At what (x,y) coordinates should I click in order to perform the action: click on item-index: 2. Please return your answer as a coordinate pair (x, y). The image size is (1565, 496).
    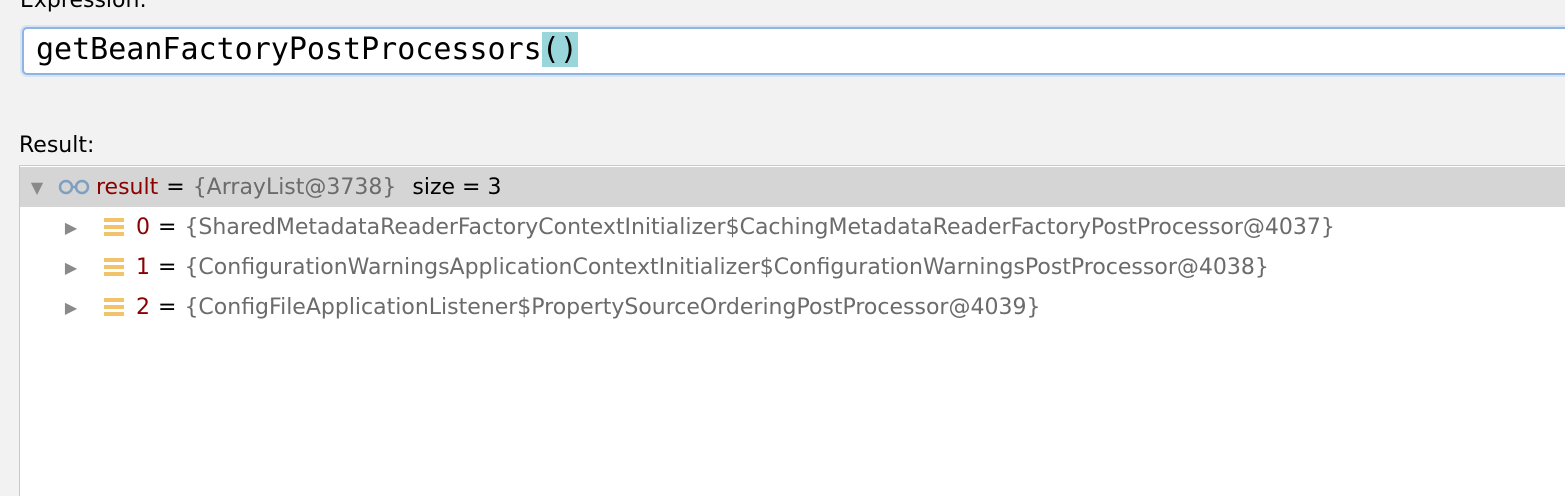
    Looking at the image, I should click on (143, 307).